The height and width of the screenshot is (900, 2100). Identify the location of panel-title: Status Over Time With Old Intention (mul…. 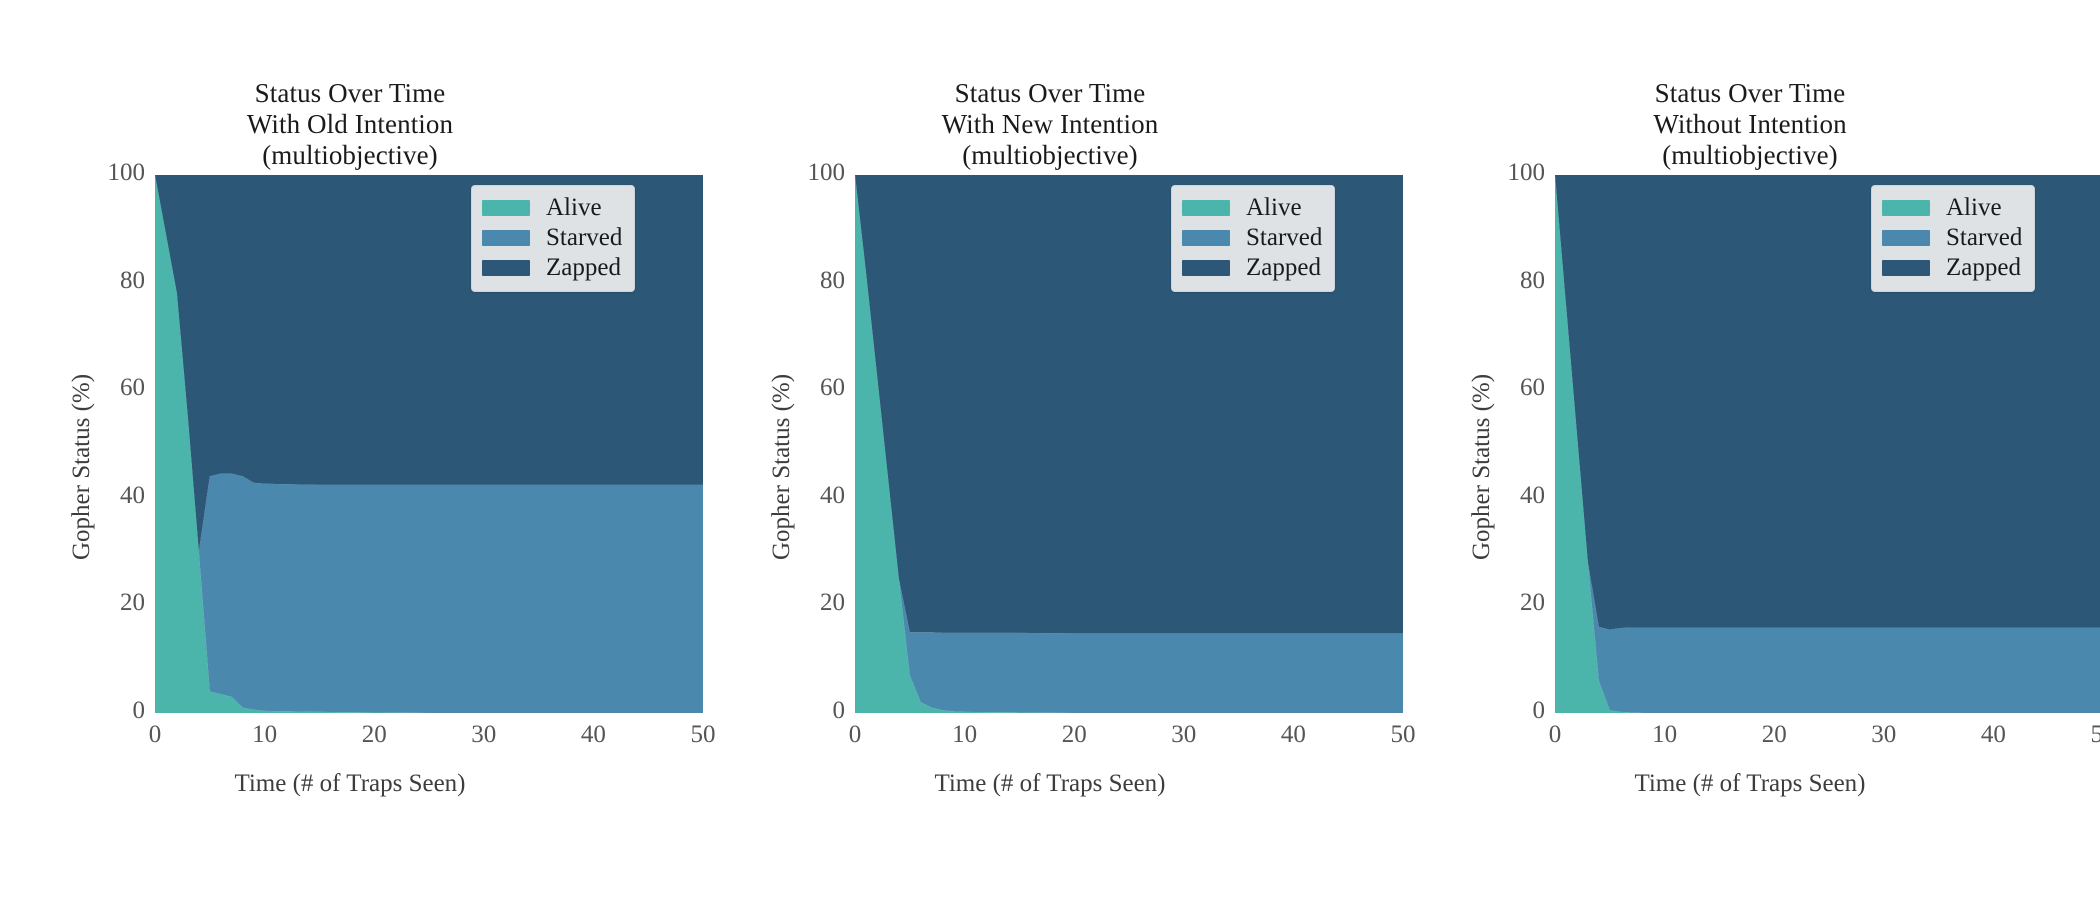
(350, 124).